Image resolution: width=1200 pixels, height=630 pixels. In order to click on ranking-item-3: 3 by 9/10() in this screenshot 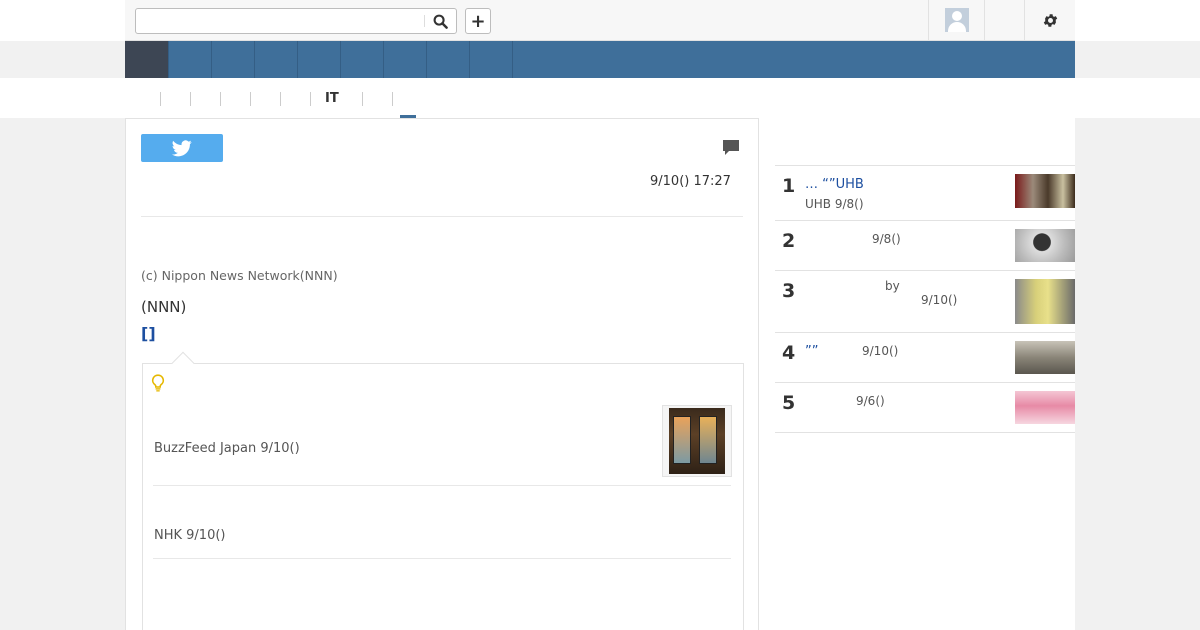, I will do `click(925, 302)`.